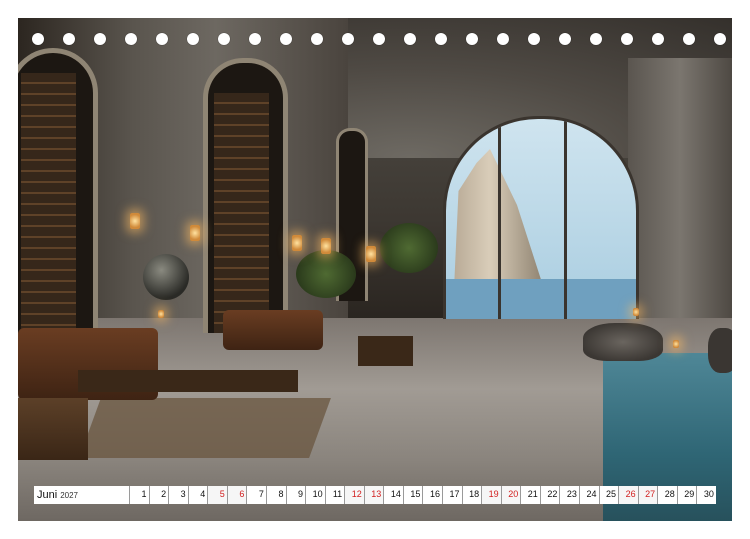 This screenshot has width=750, height=539. Describe the element at coordinates (47, 495) in the screenshot. I see `month-name: Juni` at that location.